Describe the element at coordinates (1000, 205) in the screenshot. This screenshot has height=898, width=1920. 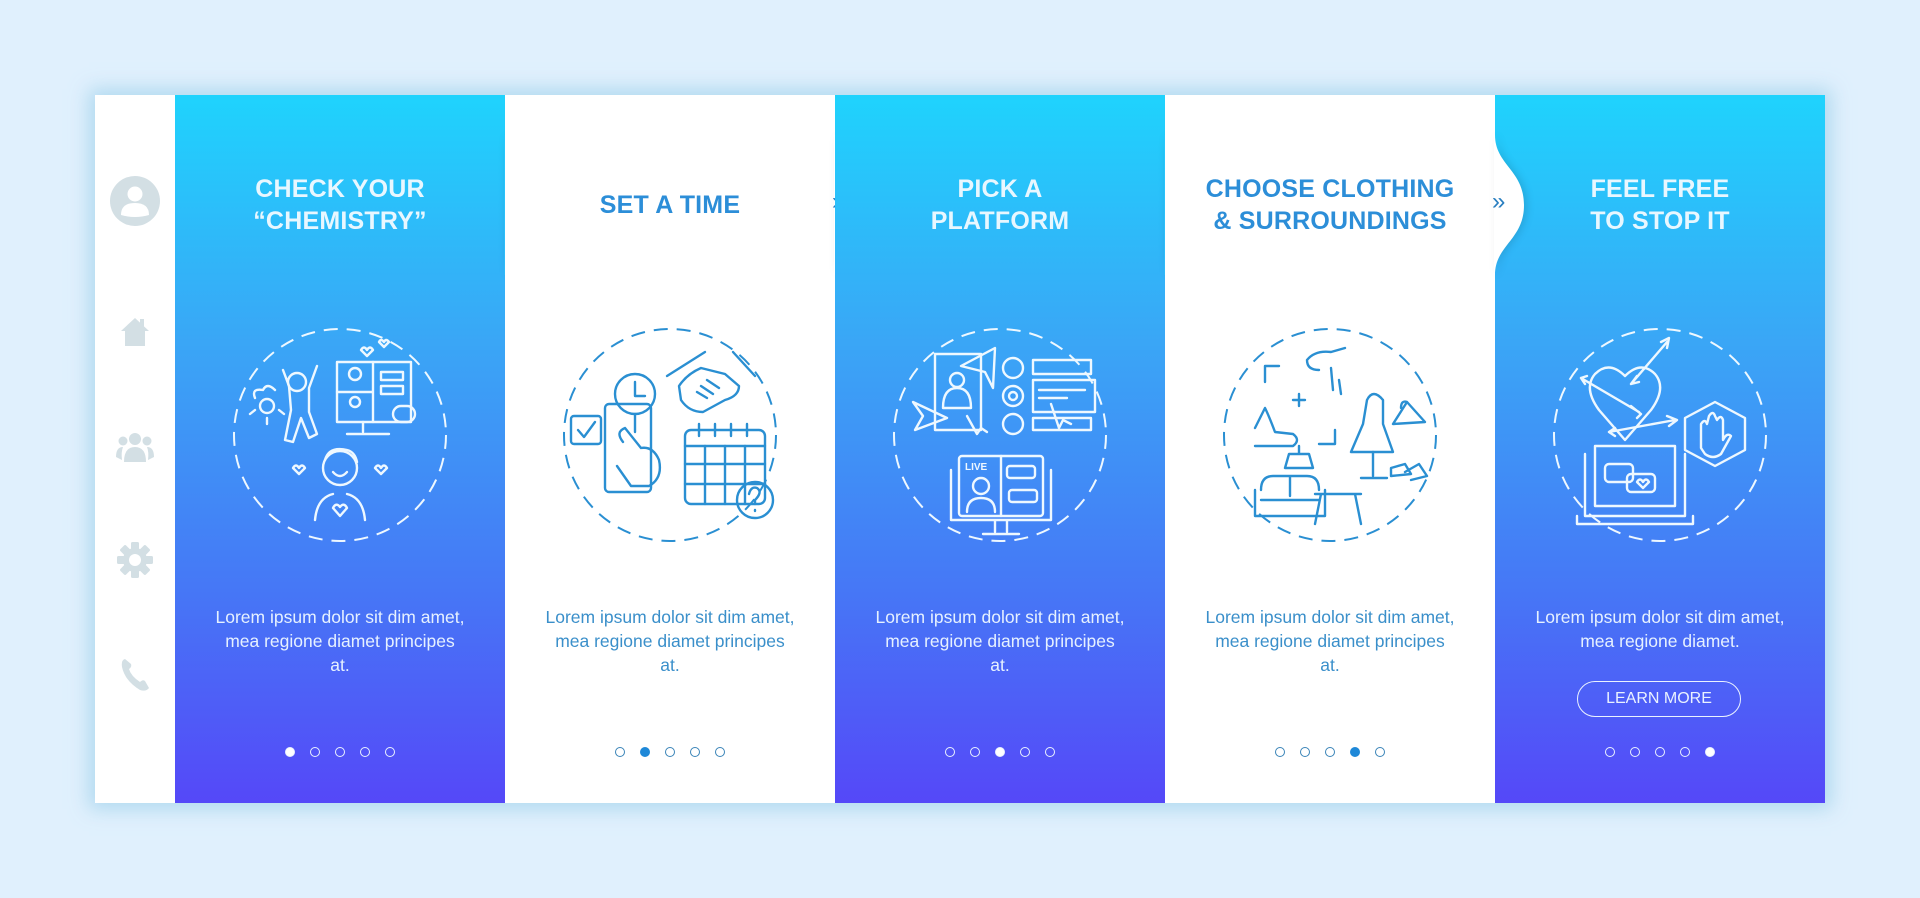
I see `panel-title: PICK A PLATFORM` at that location.